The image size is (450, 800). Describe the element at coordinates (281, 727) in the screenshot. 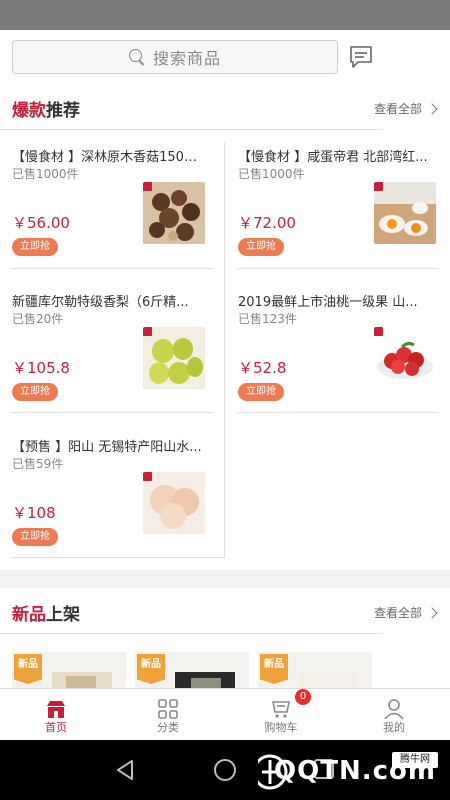

I see `tab-label: 购物车` at that location.